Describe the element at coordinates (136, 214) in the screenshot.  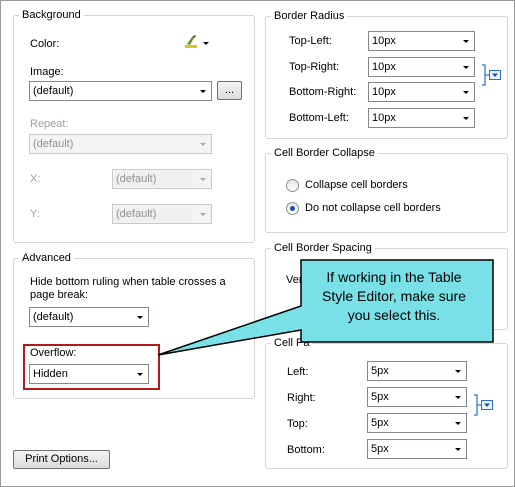
I see `y-select-value: (default)` at that location.